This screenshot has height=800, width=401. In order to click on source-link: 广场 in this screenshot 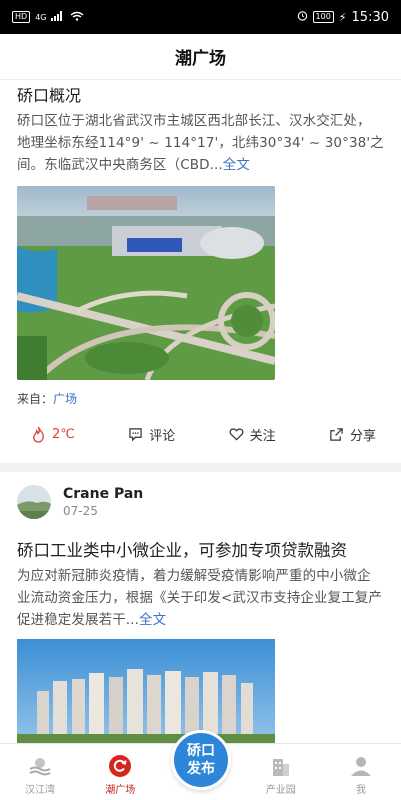, I will do `click(65, 399)`.